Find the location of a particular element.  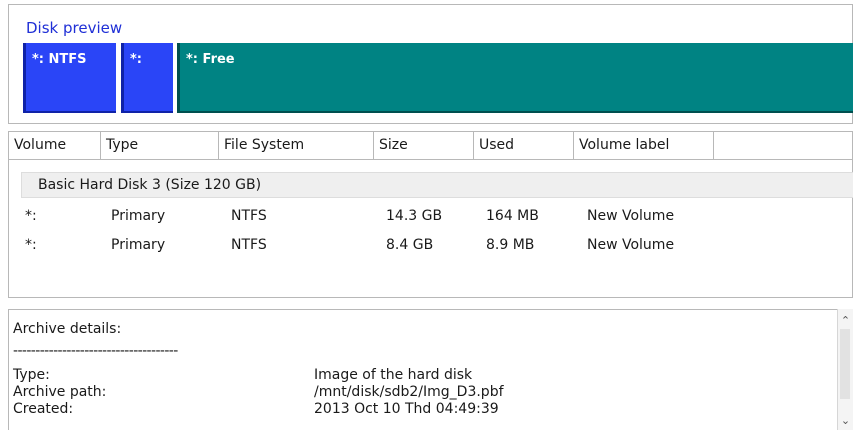

cell-used: 164 MB is located at coordinates (512, 216).